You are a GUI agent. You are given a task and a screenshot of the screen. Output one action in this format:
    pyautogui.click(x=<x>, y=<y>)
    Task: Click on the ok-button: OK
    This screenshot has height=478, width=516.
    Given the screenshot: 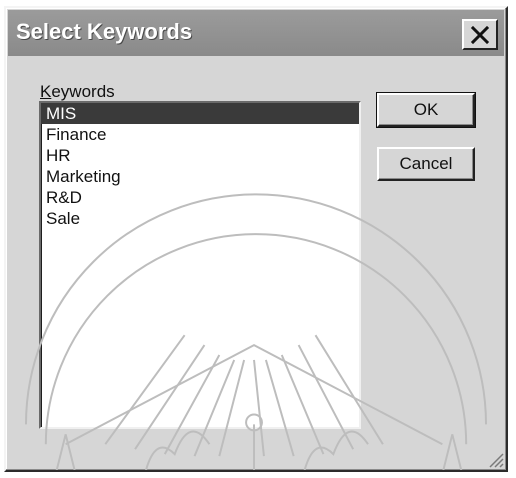 What is the action you would take?
    pyautogui.click(x=426, y=110)
    